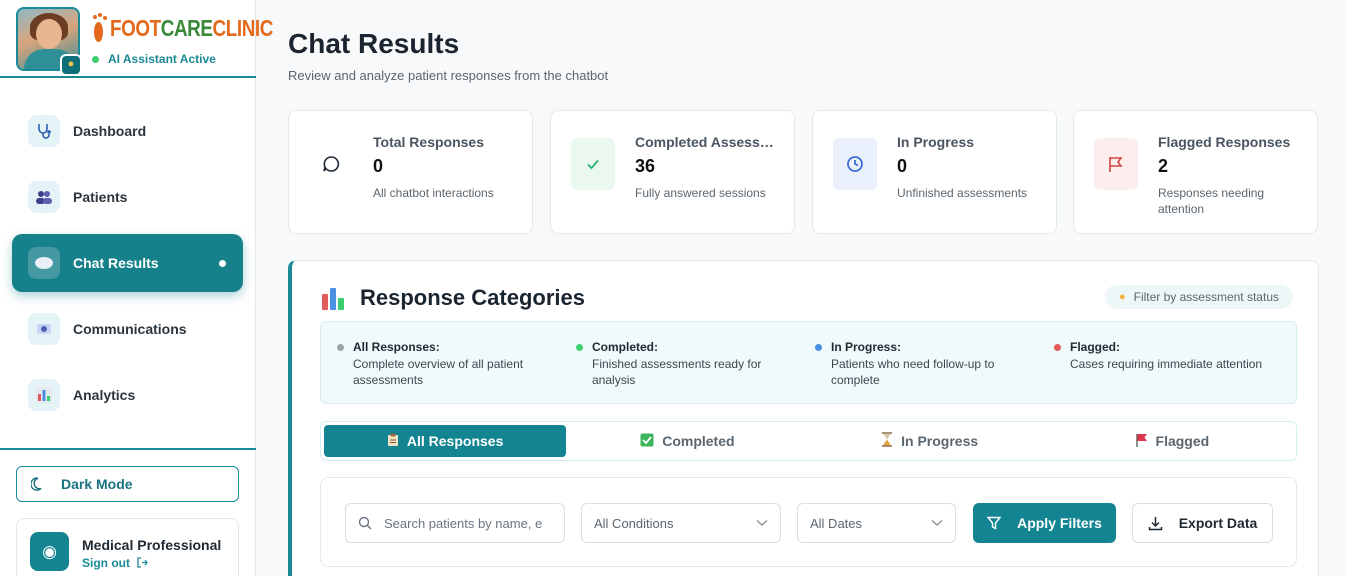  What do you see at coordinates (647, 441) in the screenshot?
I see `check-box-icon` at bounding box center [647, 441].